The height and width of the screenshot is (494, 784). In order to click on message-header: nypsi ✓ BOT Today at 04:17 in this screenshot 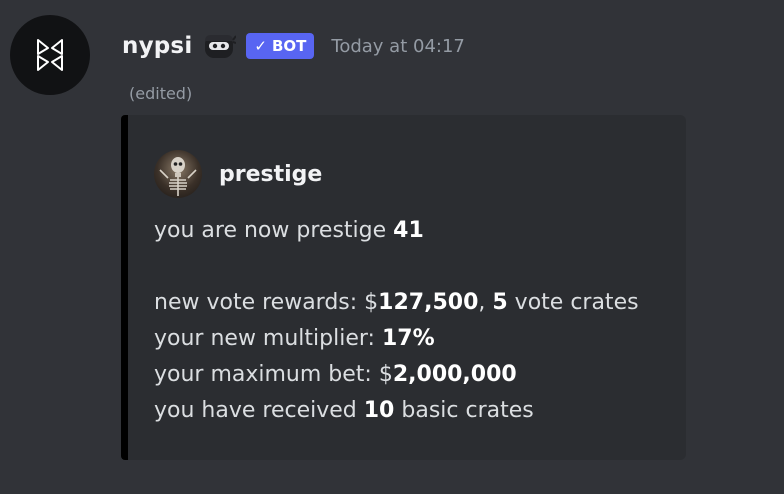, I will do `click(293, 46)`.